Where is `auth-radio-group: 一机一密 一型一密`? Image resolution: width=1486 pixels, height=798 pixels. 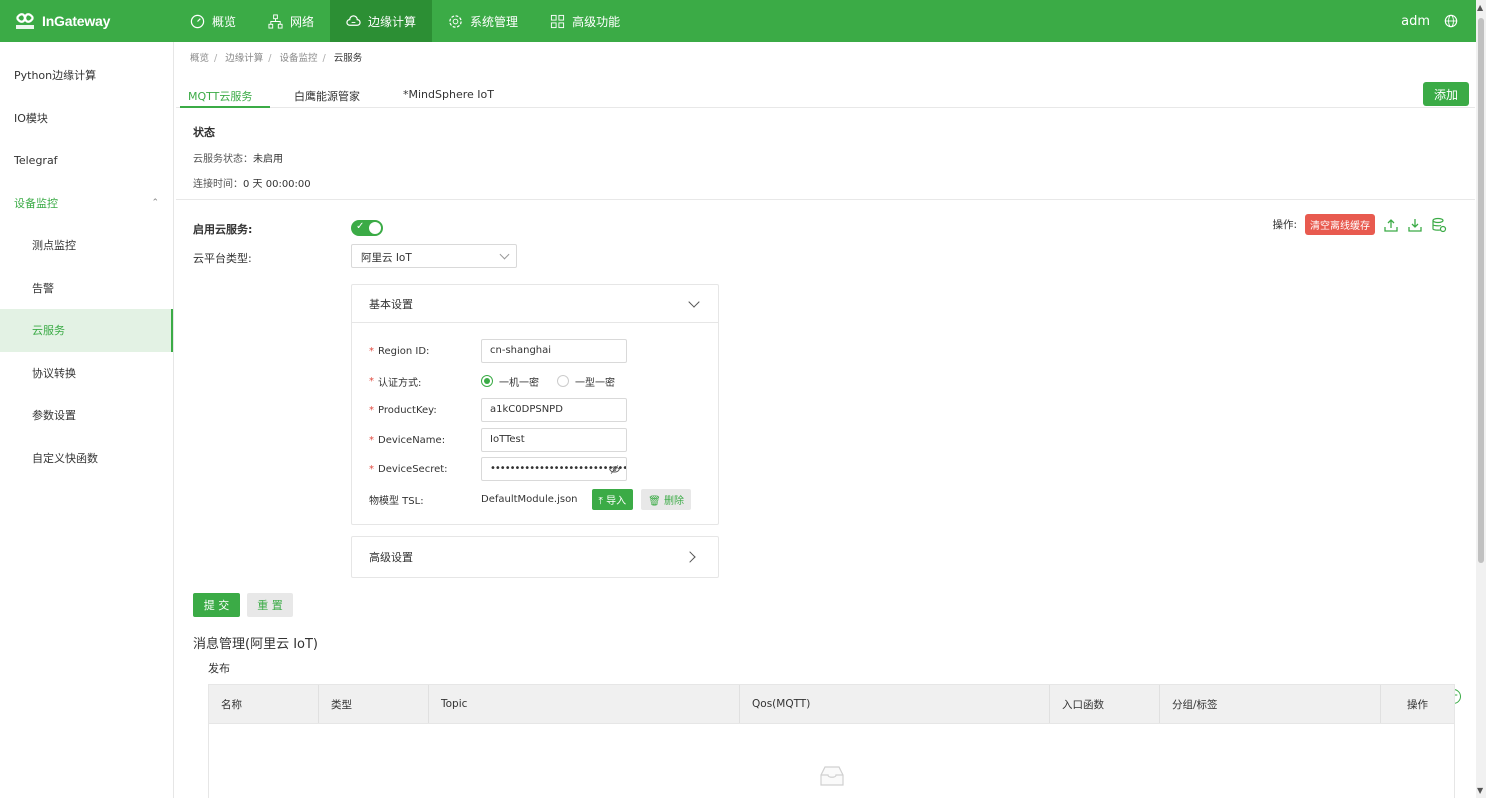
auth-radio-group: 一机一密 一型一密 is located at coordinates (548, 381).